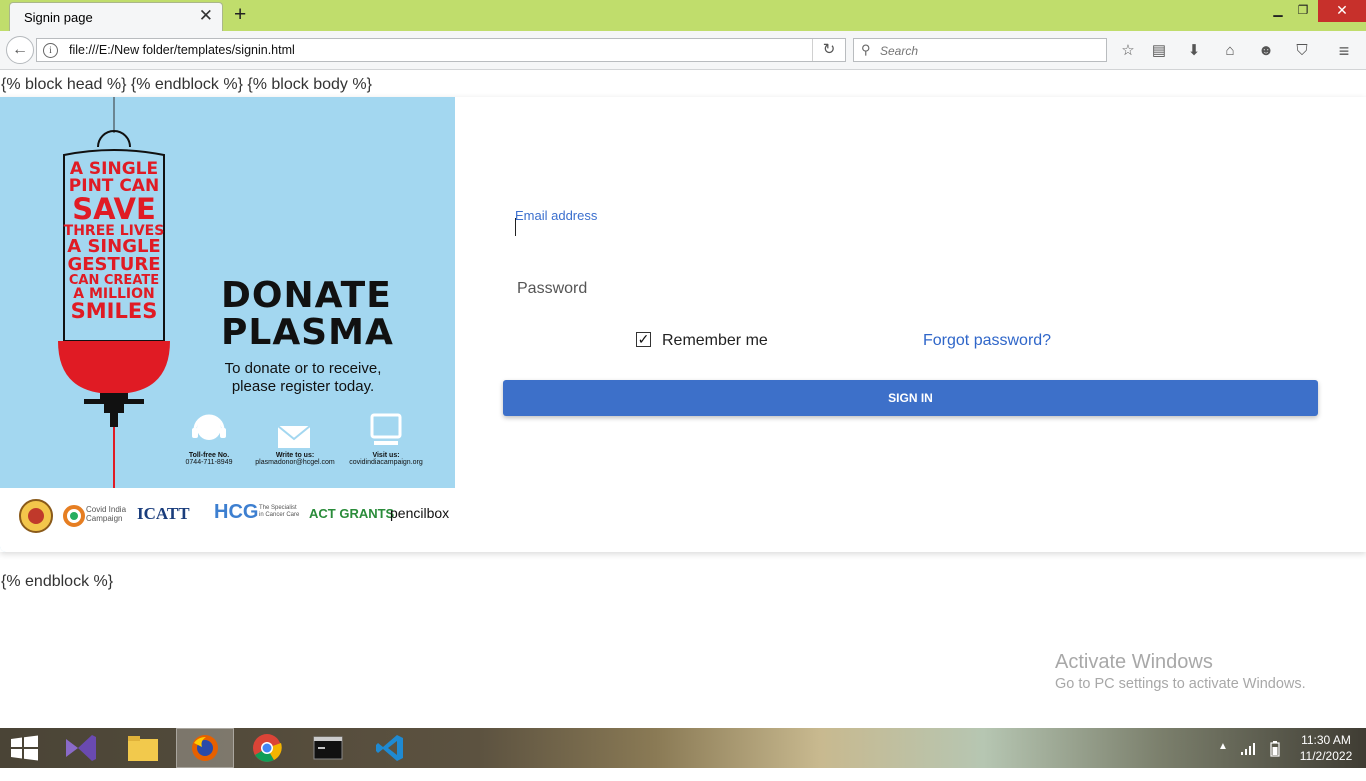  What do you see at coordinates (1326, 756) in the screenshot?
I see `clock-date: 11/2/2022` at bounding box center [1326, 756].